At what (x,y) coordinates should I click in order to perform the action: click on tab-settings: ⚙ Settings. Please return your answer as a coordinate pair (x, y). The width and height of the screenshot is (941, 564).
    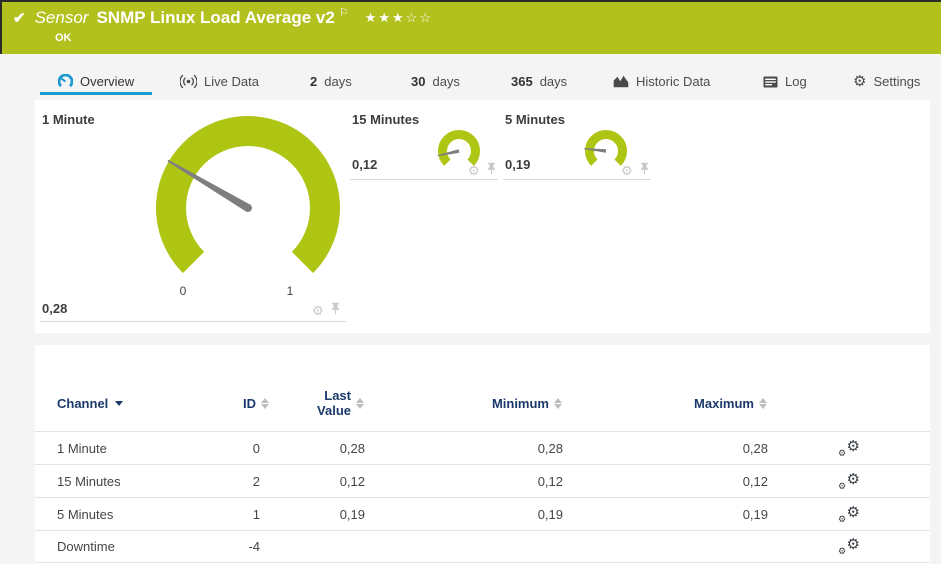
    Looking at the image, I should click on (886, 81).